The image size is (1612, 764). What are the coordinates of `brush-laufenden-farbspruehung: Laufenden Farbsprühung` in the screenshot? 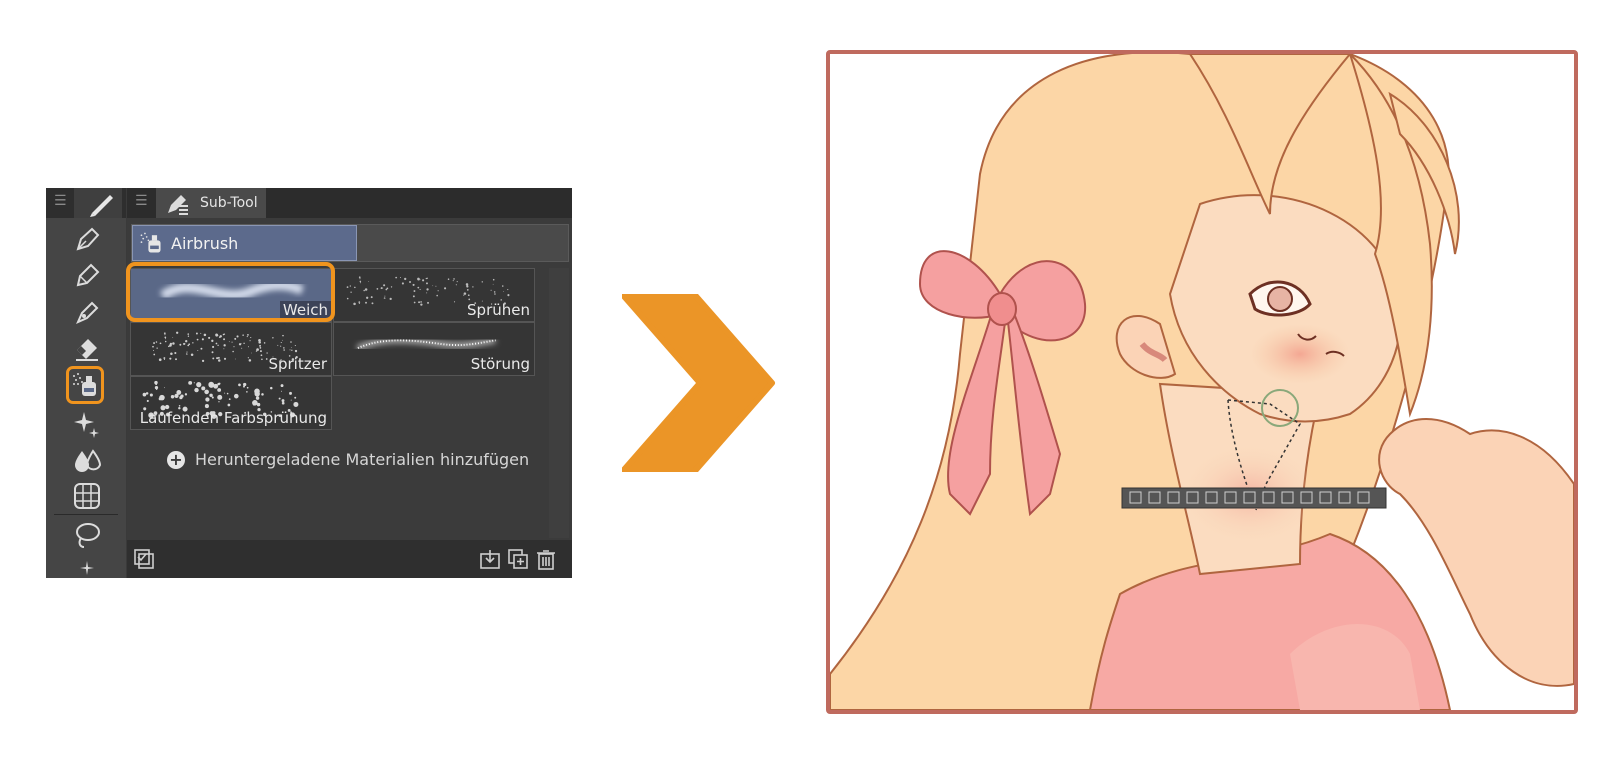 It's located at (231, 403).